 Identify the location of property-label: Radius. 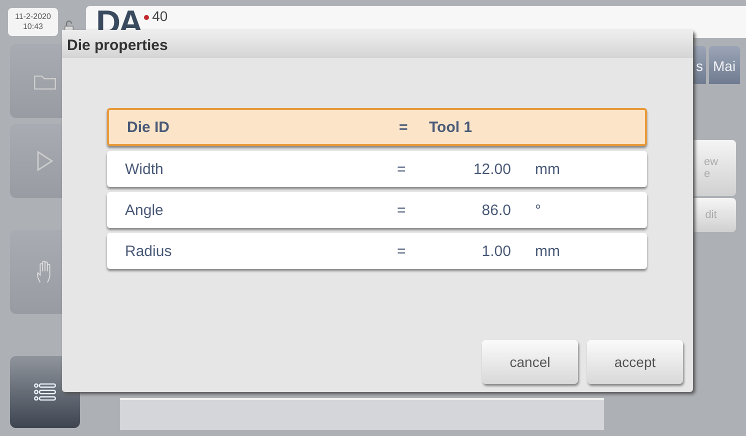
(148, 251).